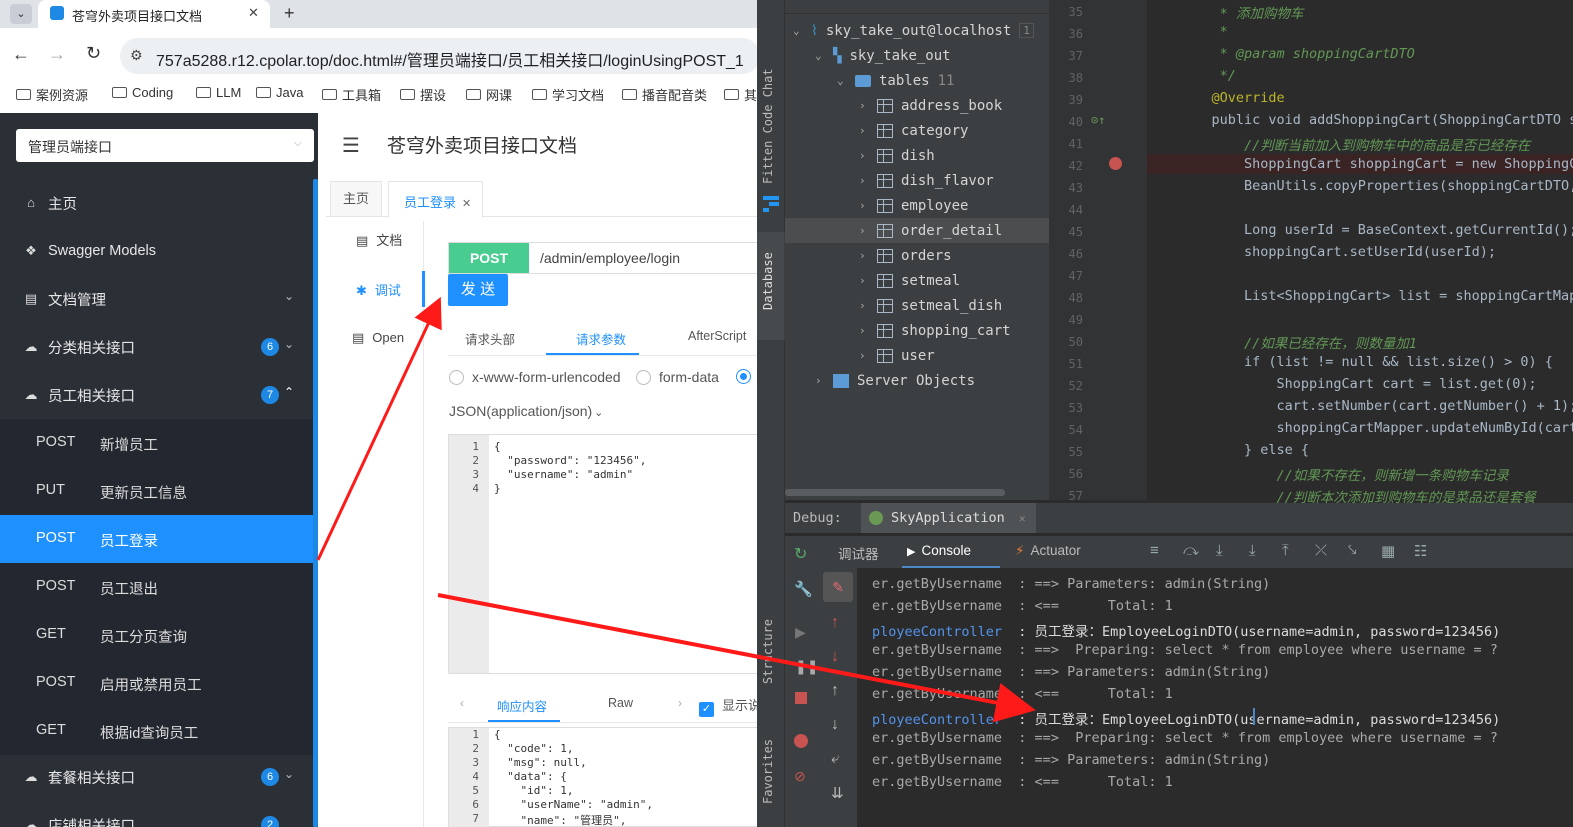 The height and width of the screenshot is (827, 1573). Describe the element at coordinates (159, 635) in the screenshot. I see `api-item: GET 员工分页查询` at that location.